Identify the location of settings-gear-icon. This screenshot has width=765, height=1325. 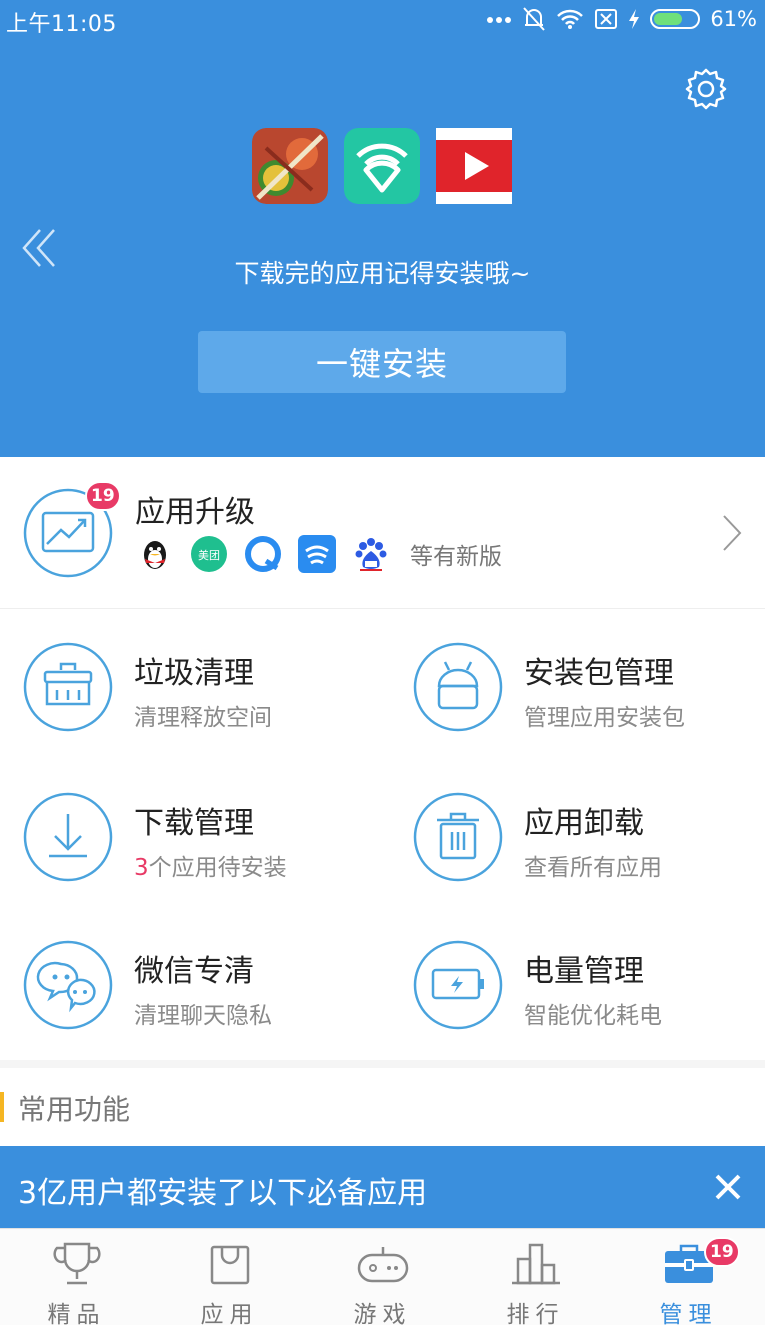
(706, 89).